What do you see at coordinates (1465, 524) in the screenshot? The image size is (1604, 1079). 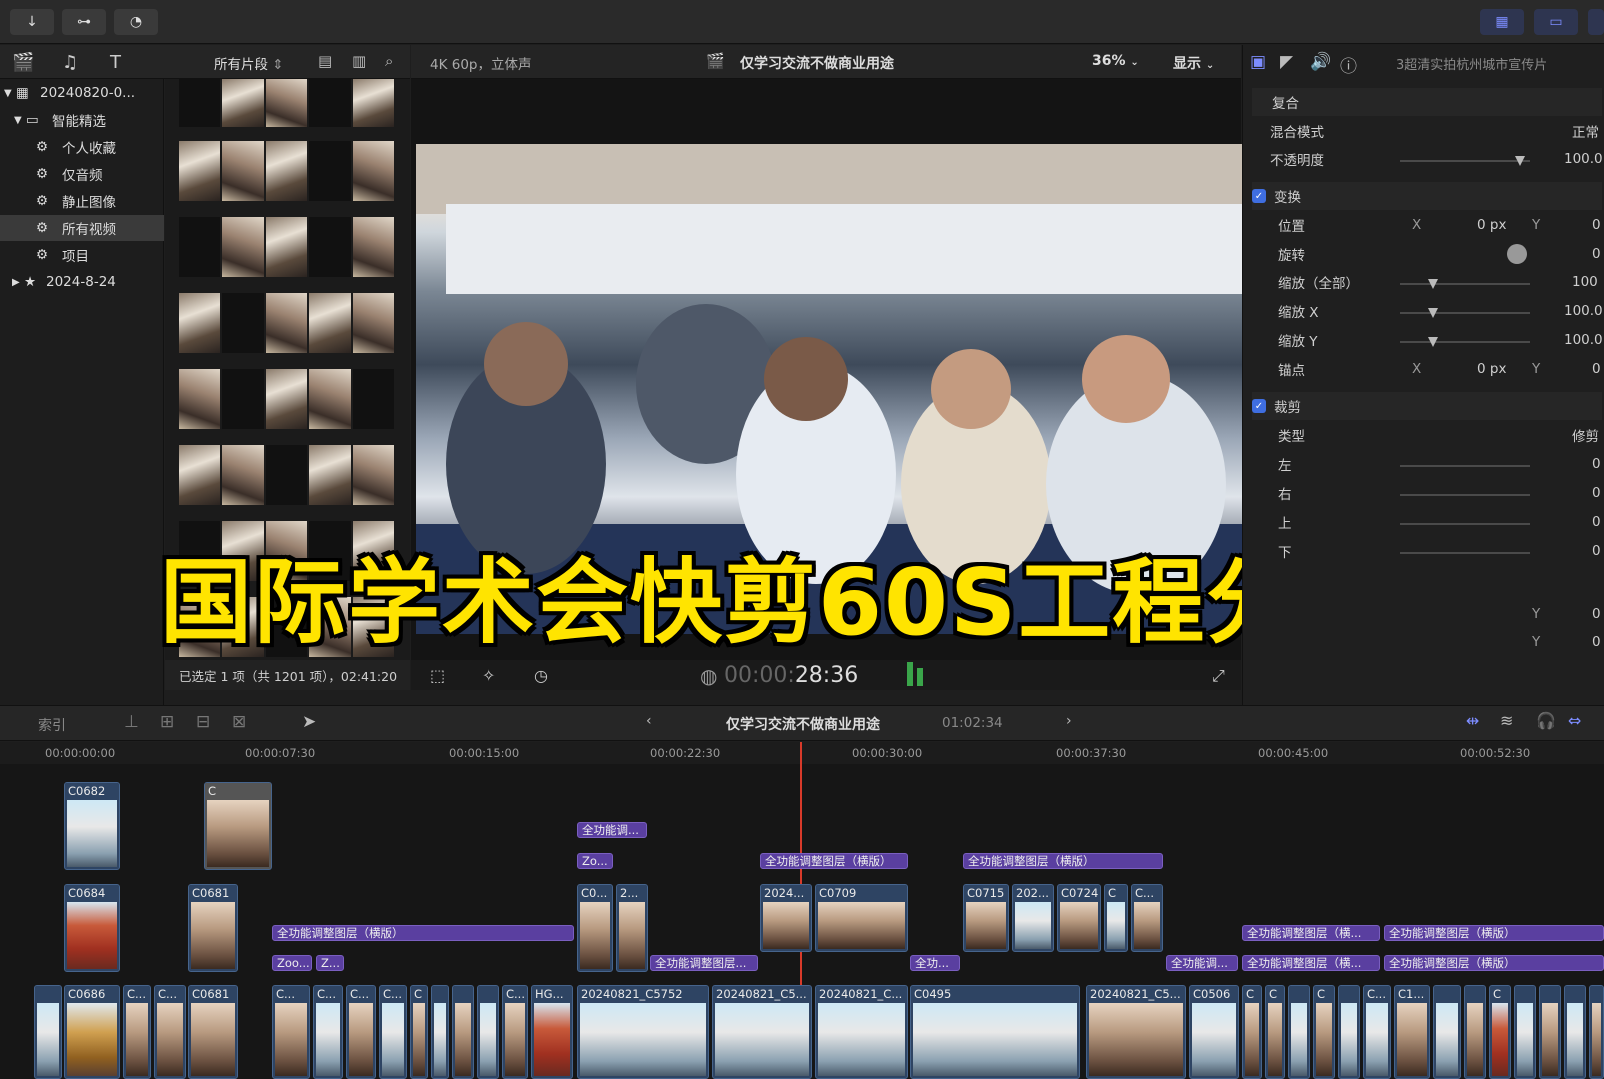 I see `crop-top-slider` at bounding box center [1465, 524].